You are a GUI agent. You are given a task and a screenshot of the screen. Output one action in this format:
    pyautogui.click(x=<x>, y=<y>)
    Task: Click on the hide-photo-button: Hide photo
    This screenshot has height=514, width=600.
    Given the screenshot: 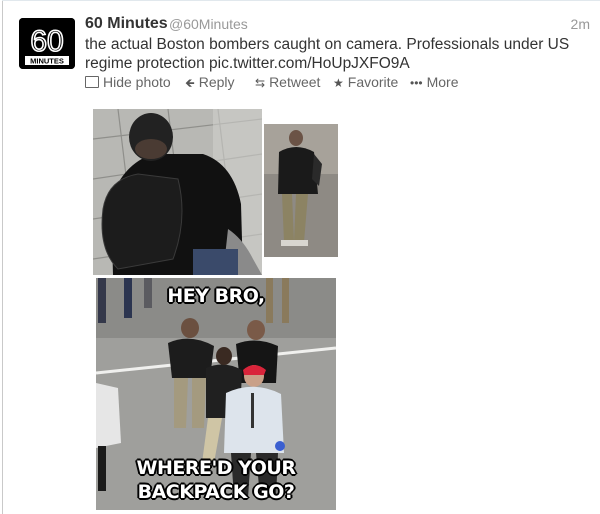 What is the action you would take?
    pyautogui.click(x=128, y=82)
    